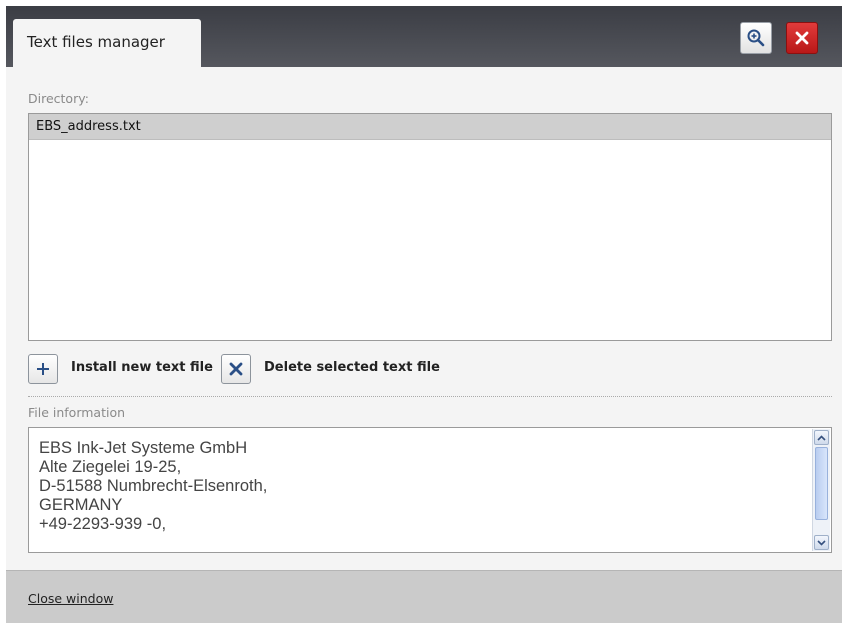 Image resolution: width=848 pixels, height=629 pixels. Describe the element at coordinates (142, 367) in the screenshot. I see `install-button-label: Install new text file` at that location.